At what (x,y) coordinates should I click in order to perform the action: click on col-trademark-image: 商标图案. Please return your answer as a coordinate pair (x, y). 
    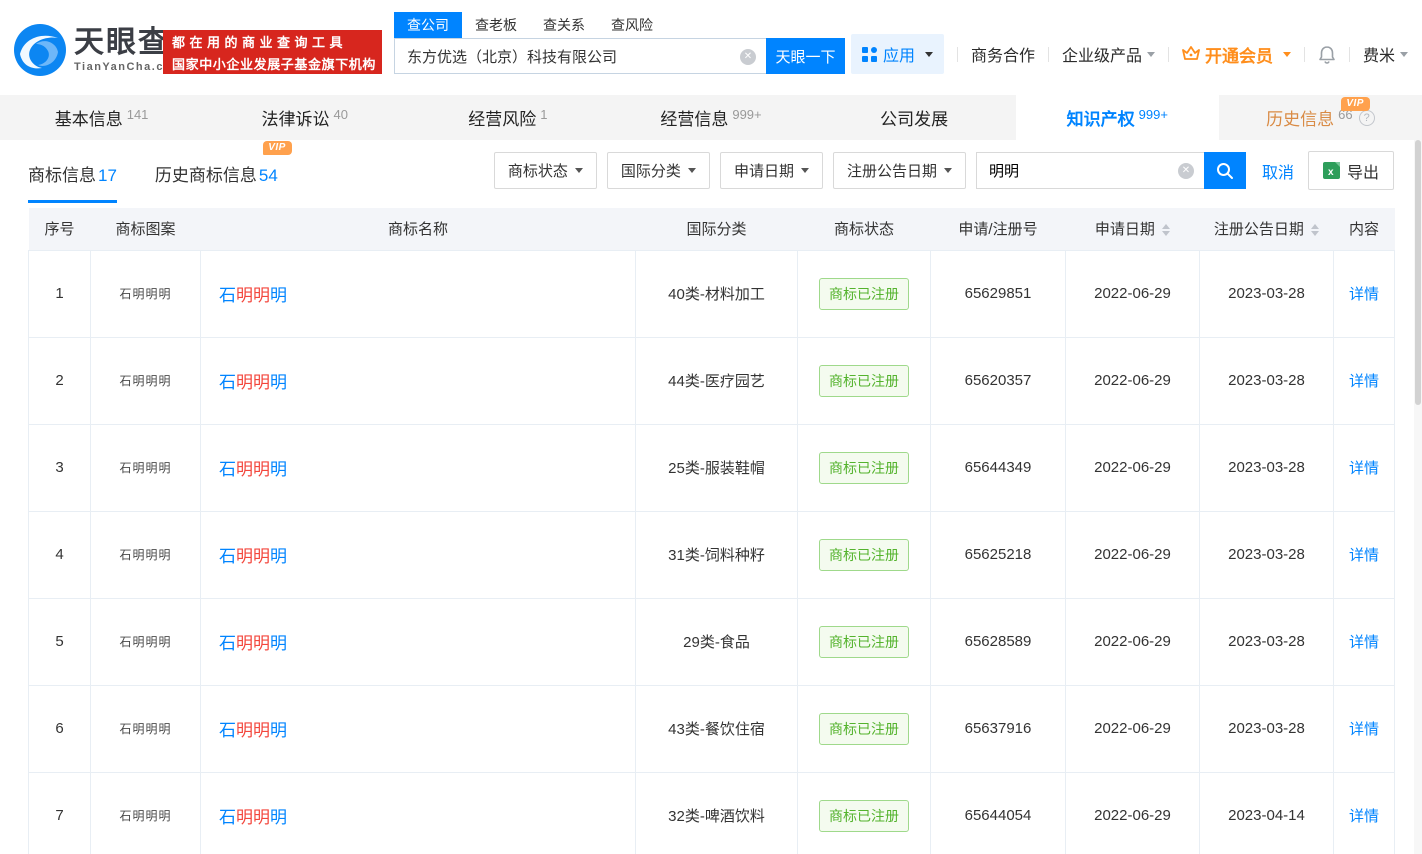
    Looking at the image, I should click on (145, 229).